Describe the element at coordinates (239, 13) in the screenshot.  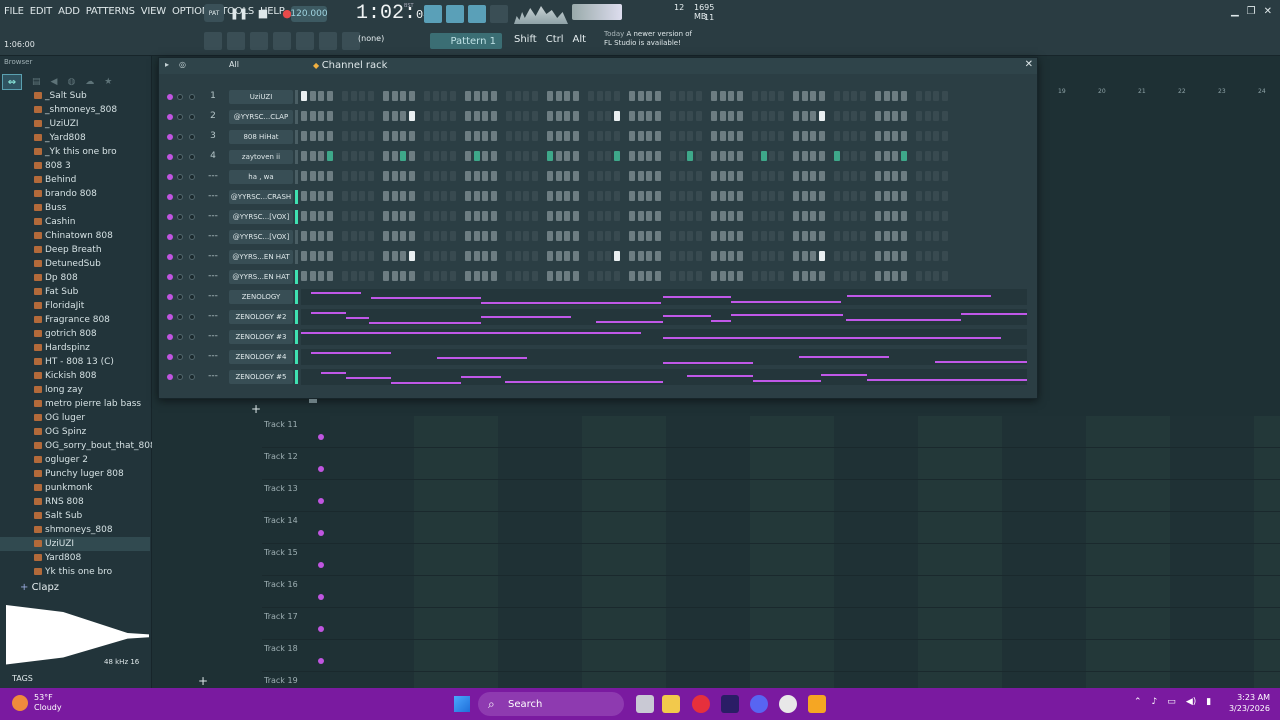
I see `pause-icon: ❚❚` at that location.